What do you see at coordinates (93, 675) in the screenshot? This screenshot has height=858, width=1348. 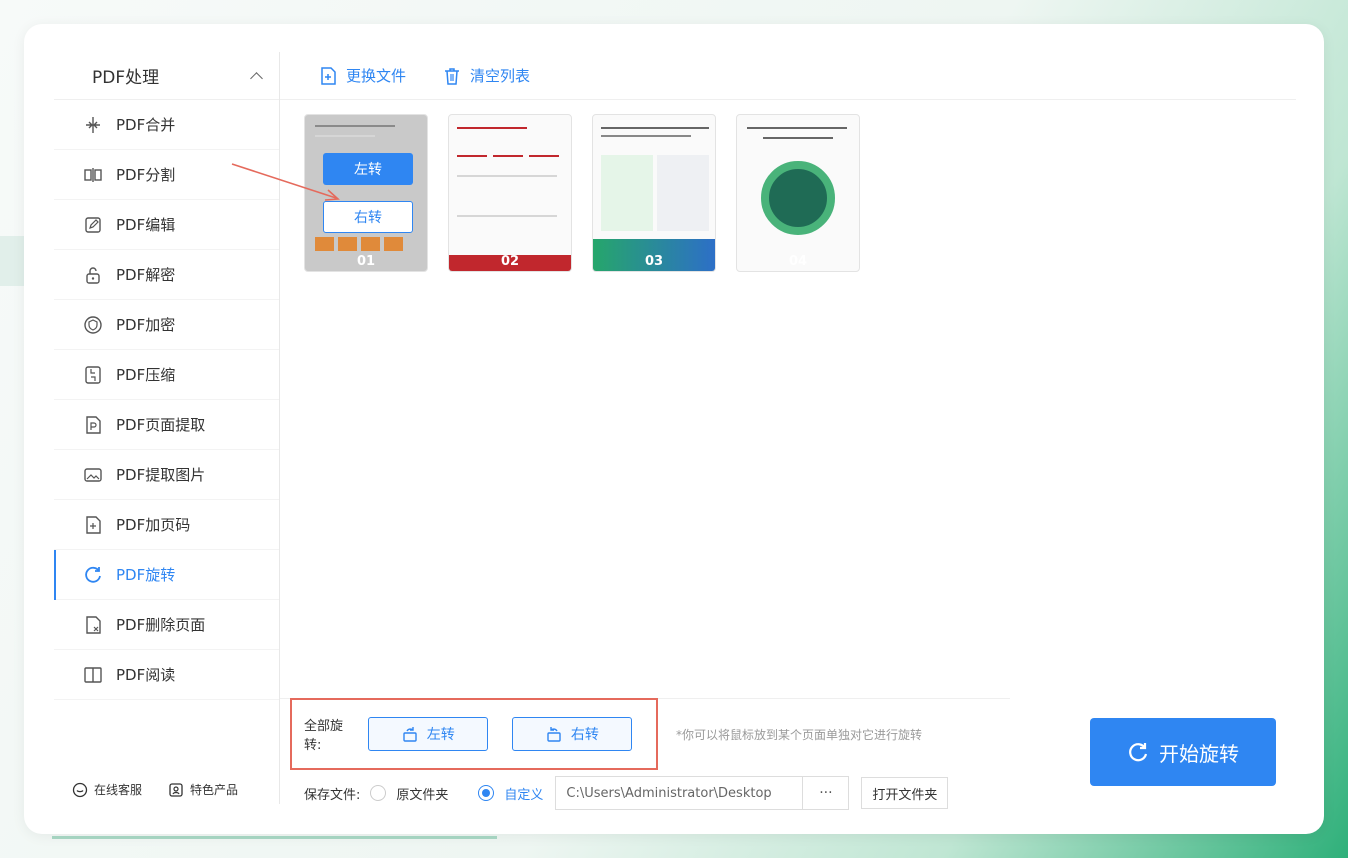 I see `book-icon` at bounding box center [93, 675].